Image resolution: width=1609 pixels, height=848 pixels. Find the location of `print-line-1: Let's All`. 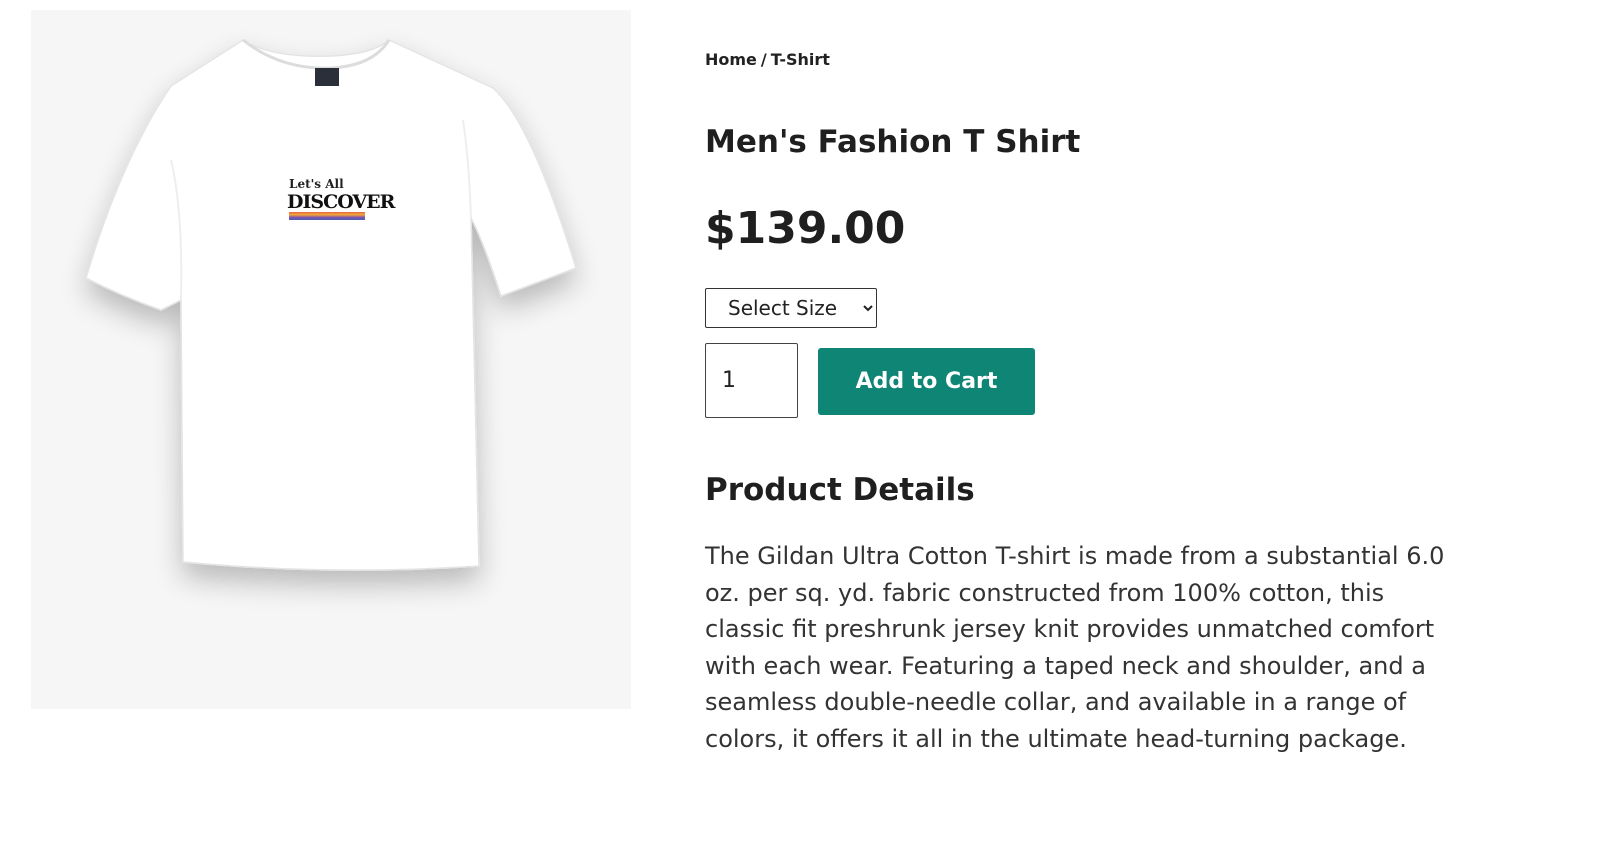

print-line-1: Let's All is located at coordinates (316, 184).